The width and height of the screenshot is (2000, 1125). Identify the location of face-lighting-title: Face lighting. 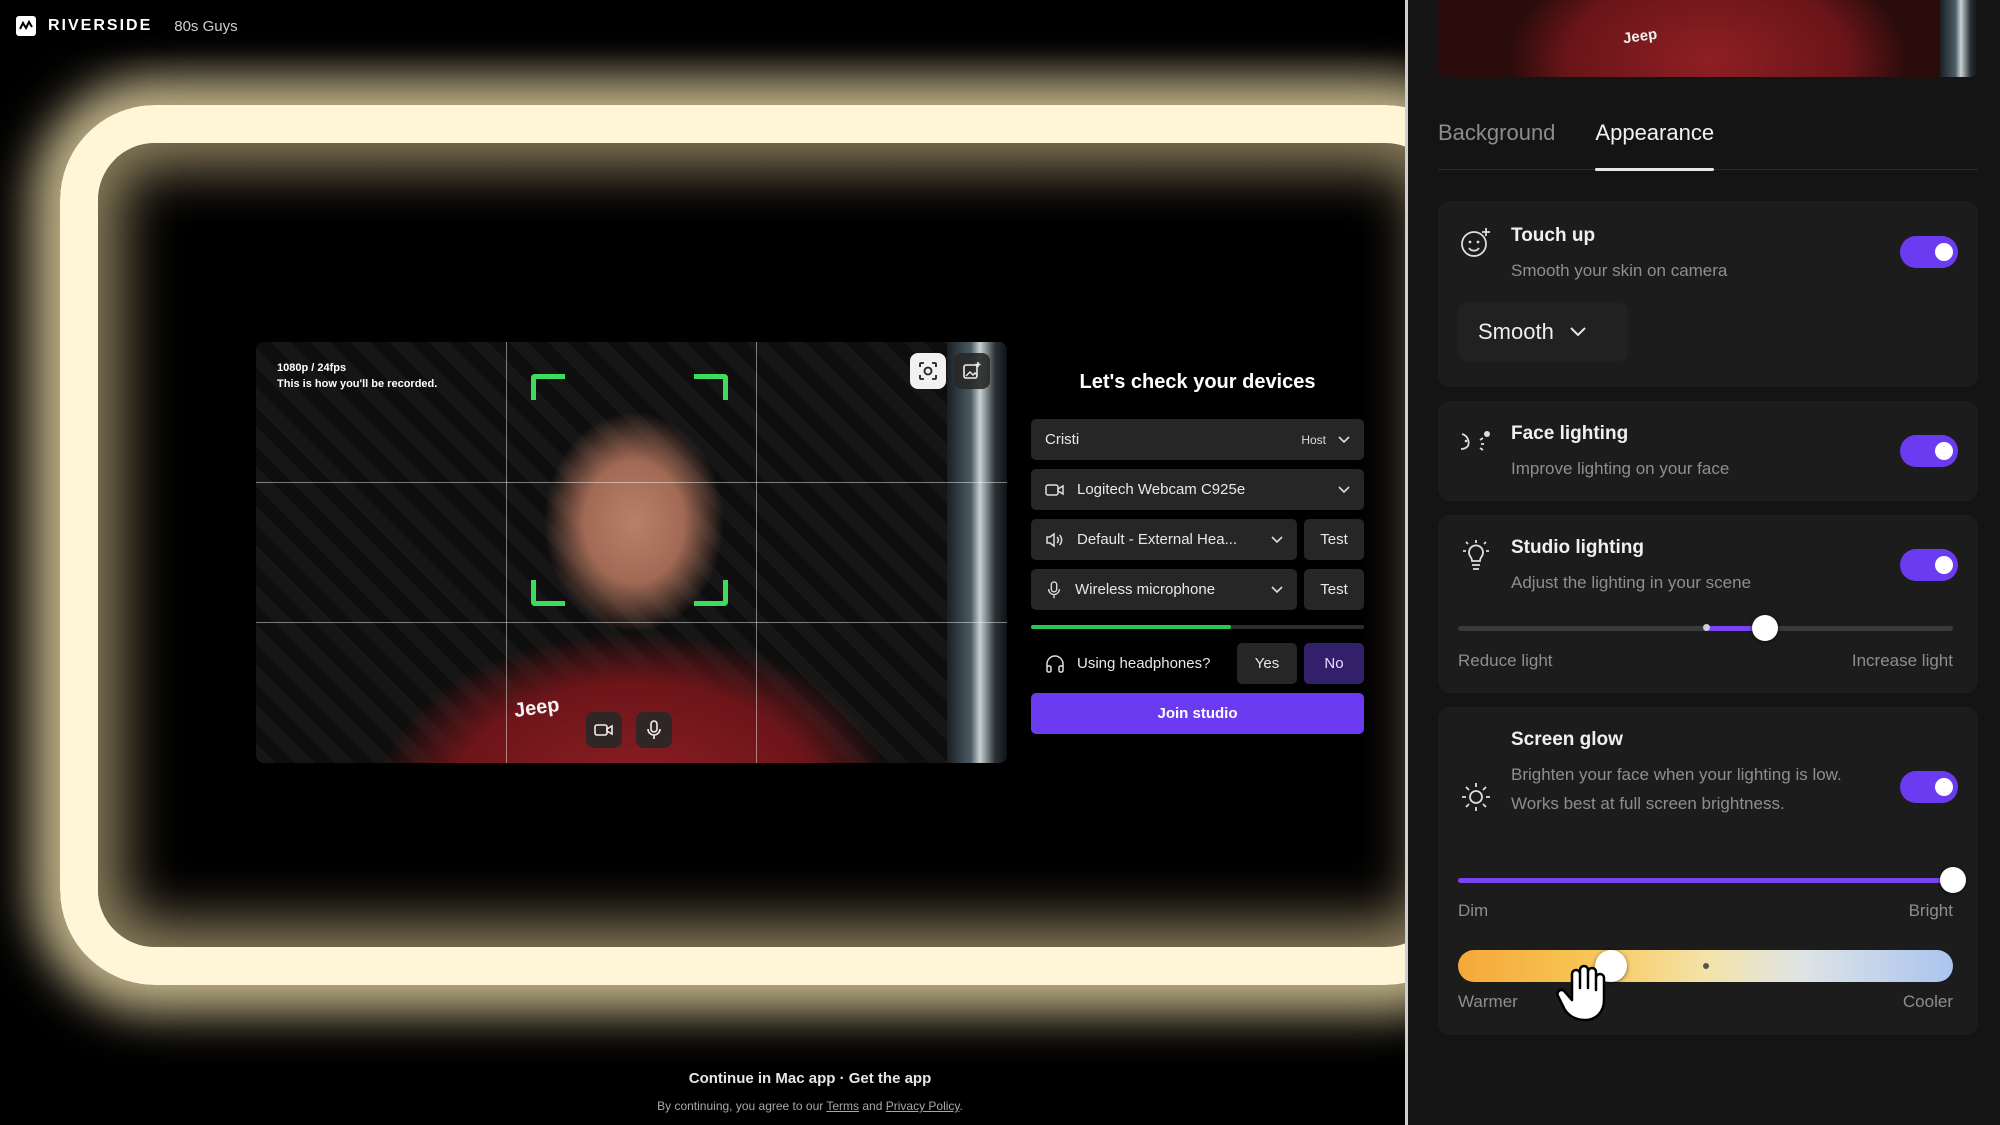
(1570, 433).